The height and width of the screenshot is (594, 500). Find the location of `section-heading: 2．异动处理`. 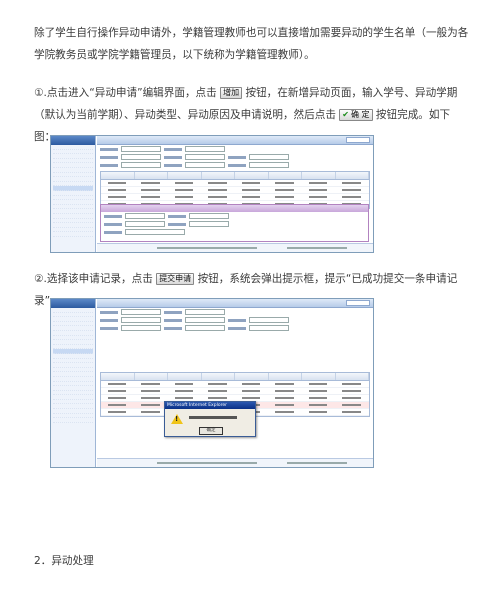

section-heading: 2．异动处理 is located at coordinates (252, 561).